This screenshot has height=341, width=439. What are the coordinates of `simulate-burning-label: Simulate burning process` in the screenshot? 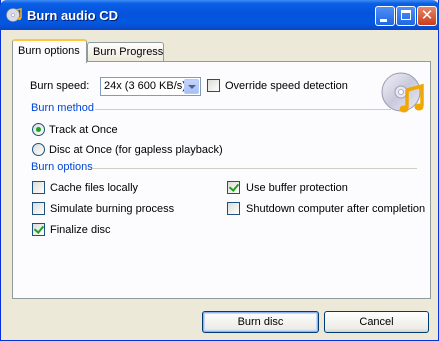 It's located at (112, 209).